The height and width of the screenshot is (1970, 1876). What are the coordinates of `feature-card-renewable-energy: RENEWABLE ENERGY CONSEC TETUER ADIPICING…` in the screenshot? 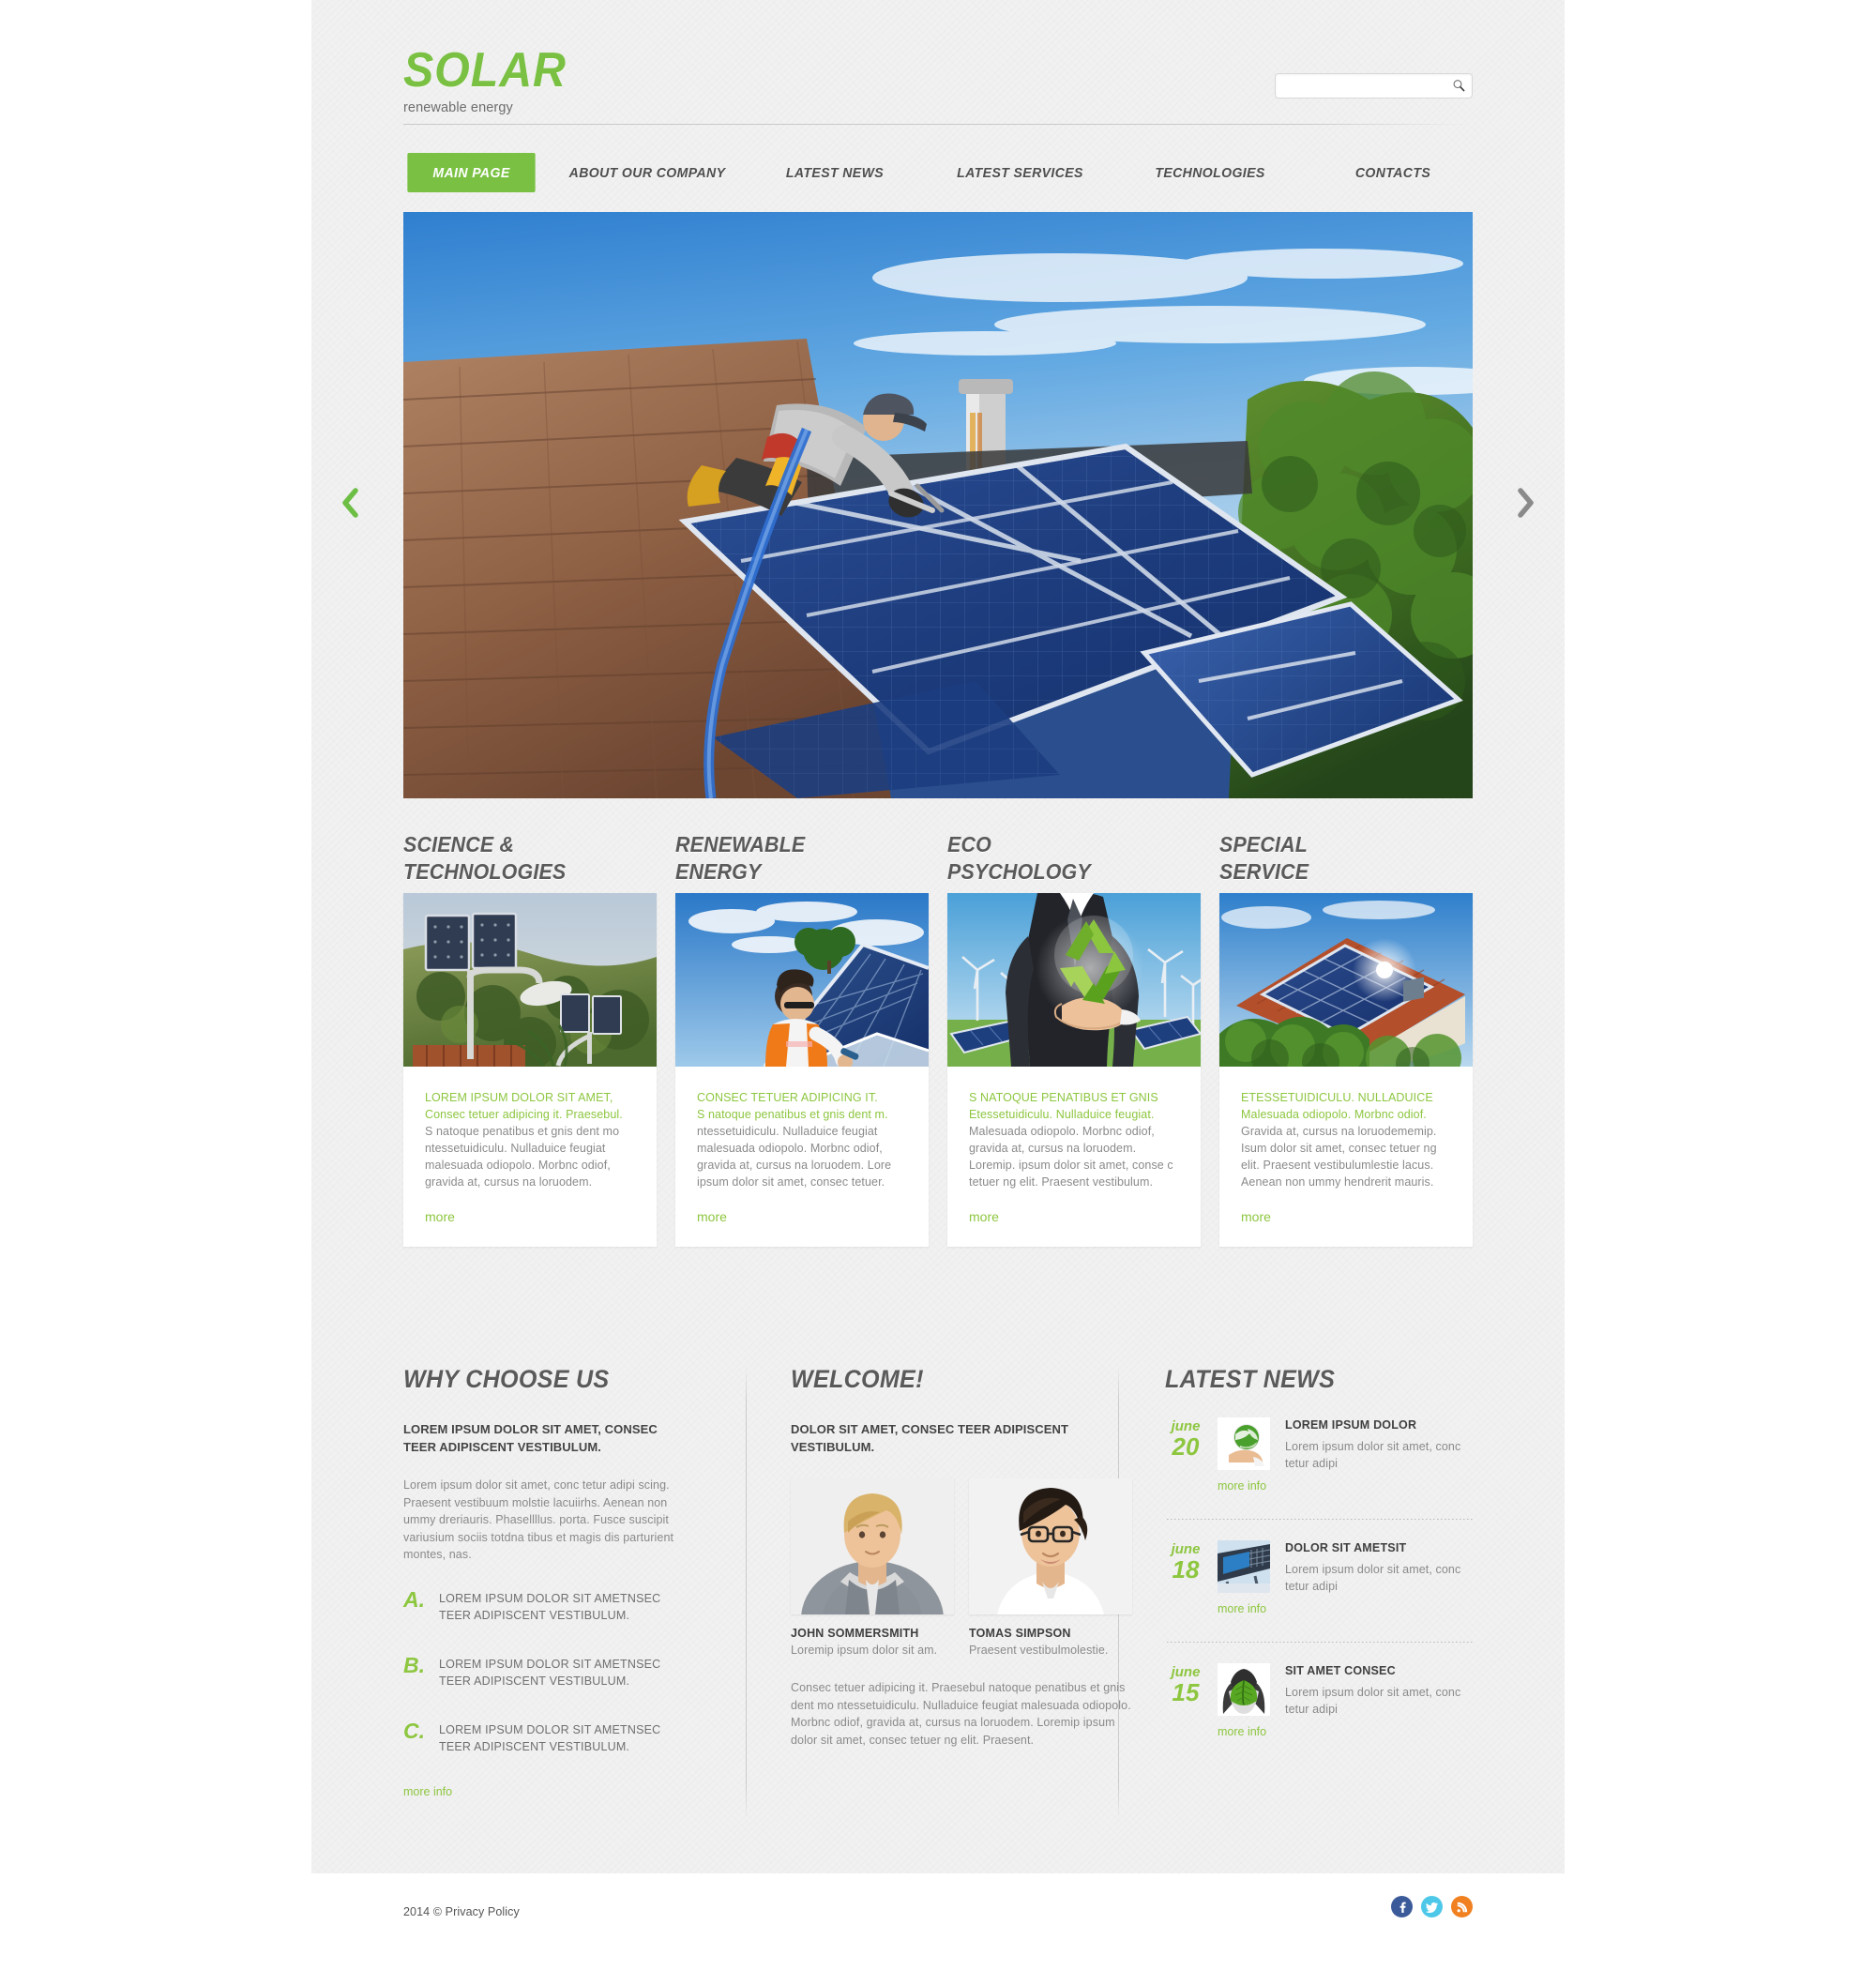 It's located at (802, 1039).